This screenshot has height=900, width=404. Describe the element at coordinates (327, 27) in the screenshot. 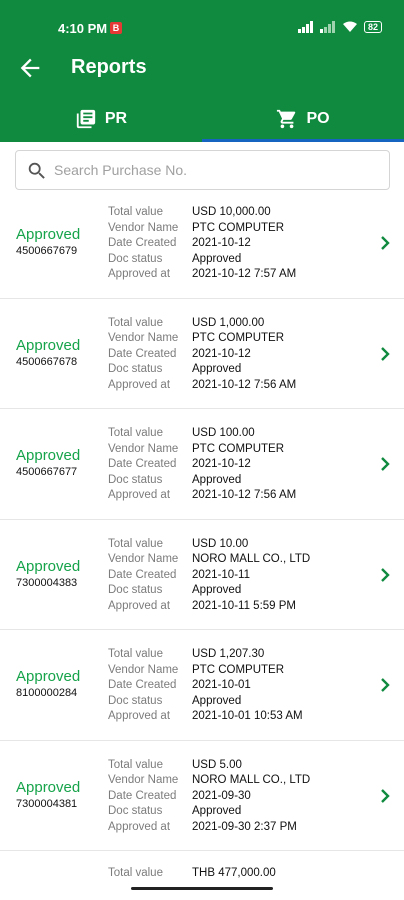

I see `signal-weak-icon` at that location.